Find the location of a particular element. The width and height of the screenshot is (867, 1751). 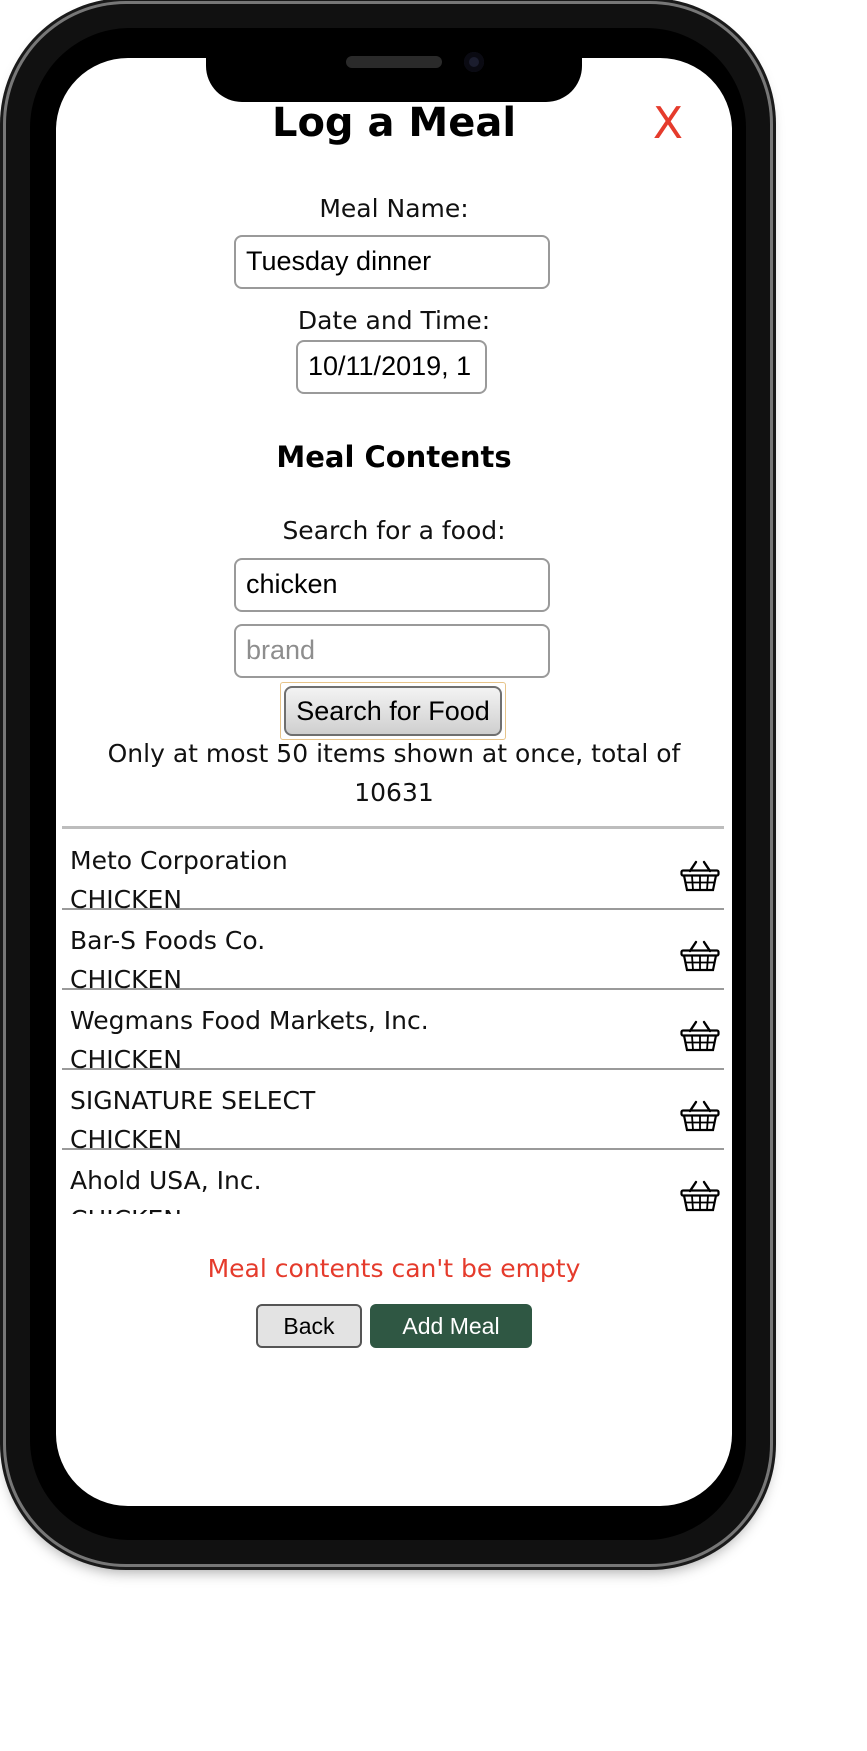

front-camera is located at coordinates (474, 62).